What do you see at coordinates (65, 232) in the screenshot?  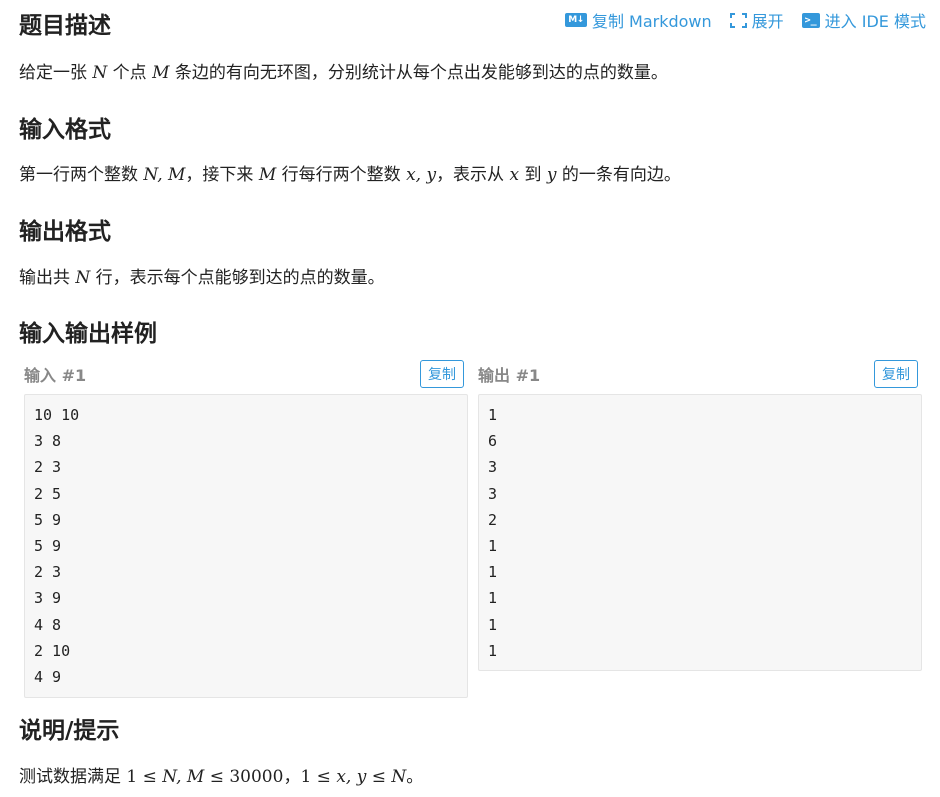 I see `output-format-title: 输出格式` at bounding box center [65, 232].